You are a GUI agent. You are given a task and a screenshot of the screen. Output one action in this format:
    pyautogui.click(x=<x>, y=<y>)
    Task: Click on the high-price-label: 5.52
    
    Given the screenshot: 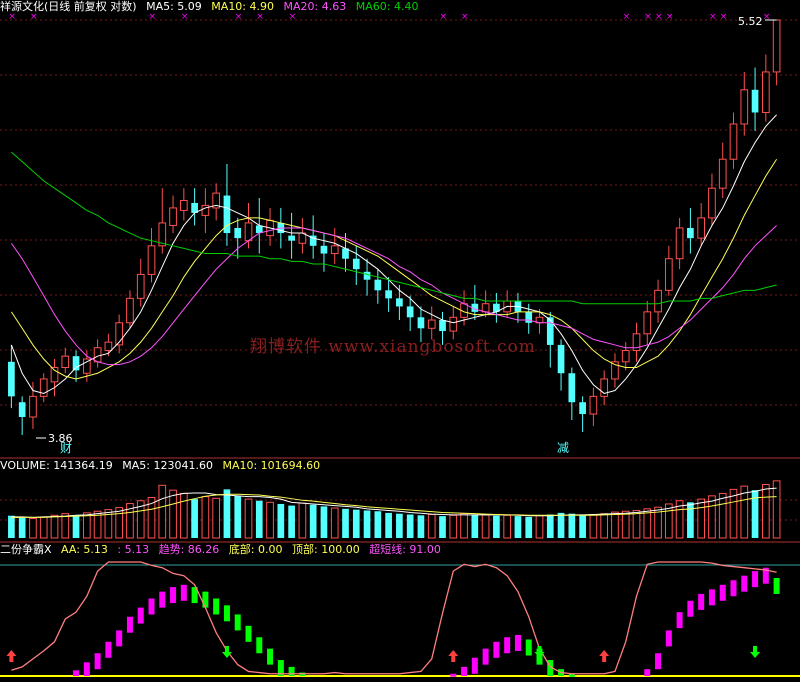 What is the action you would take?
    pyautogui.click(x=750, y=21)
    